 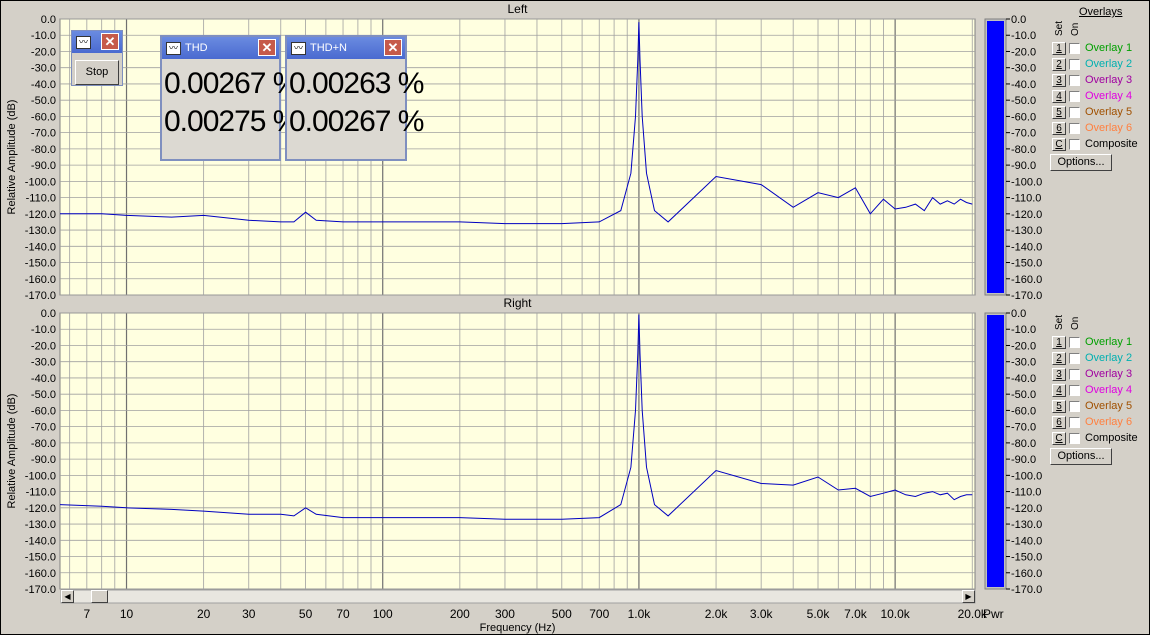 I want to click on overlay-label-C: Composite, so click(x=1111, y=144).